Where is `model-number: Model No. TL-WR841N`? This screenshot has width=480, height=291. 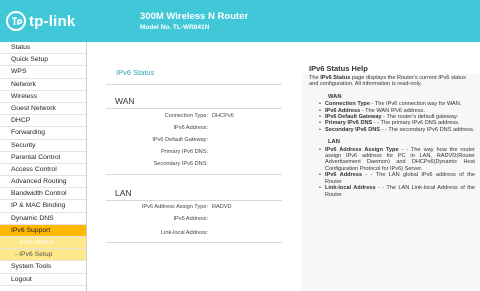
model-number: Model No. TL-WR841N is located at coordinates (175, 27).